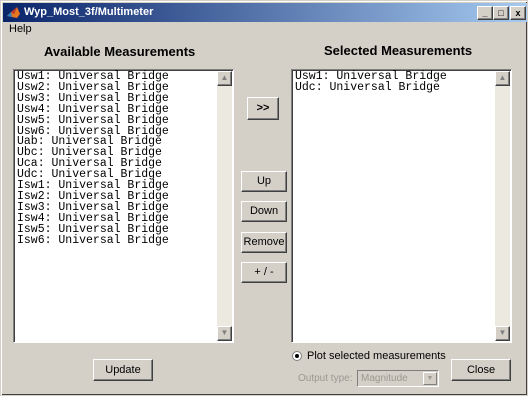  Describe the element at coordinates (120, 51) in the screenshot. I see `available-measurements-title: Available Measurements` at that location.